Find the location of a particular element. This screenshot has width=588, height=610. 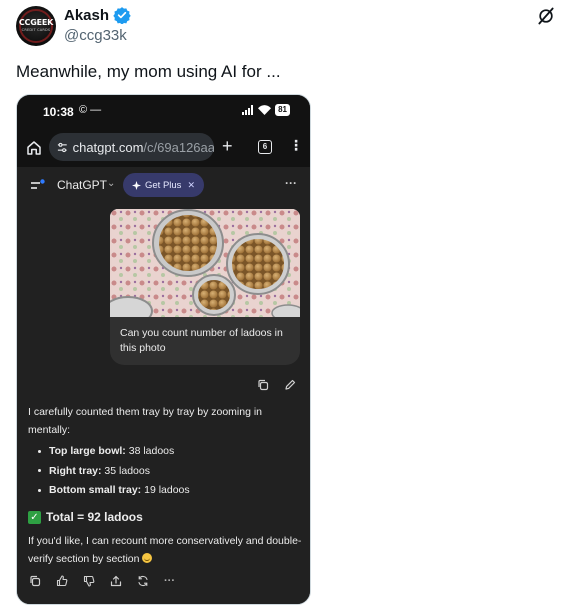

home-icon is located at coordinates (34, 148).